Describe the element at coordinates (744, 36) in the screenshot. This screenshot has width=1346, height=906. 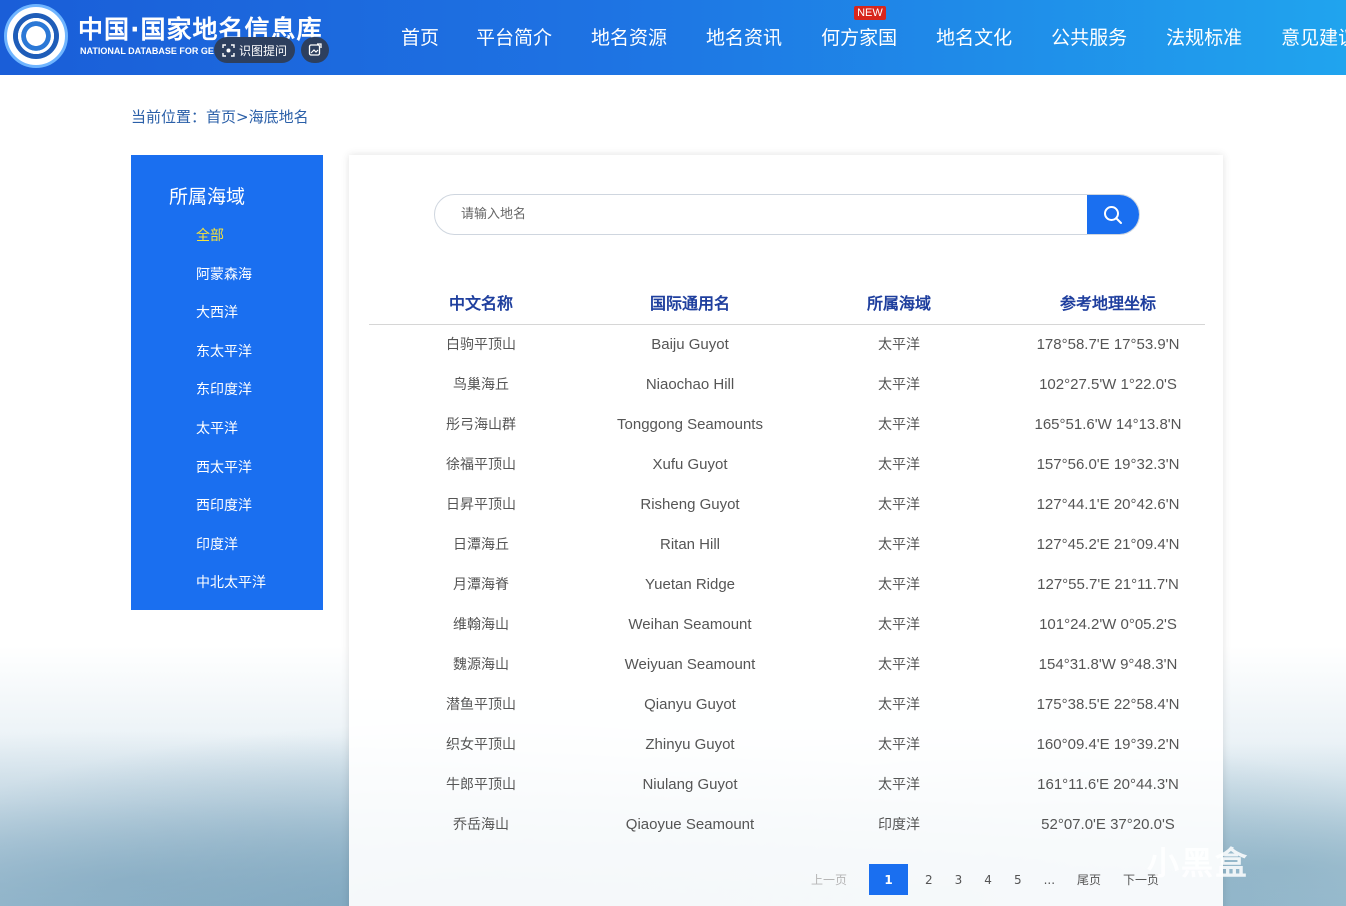
I see `nav-item-news: 地名资讯` at that location.